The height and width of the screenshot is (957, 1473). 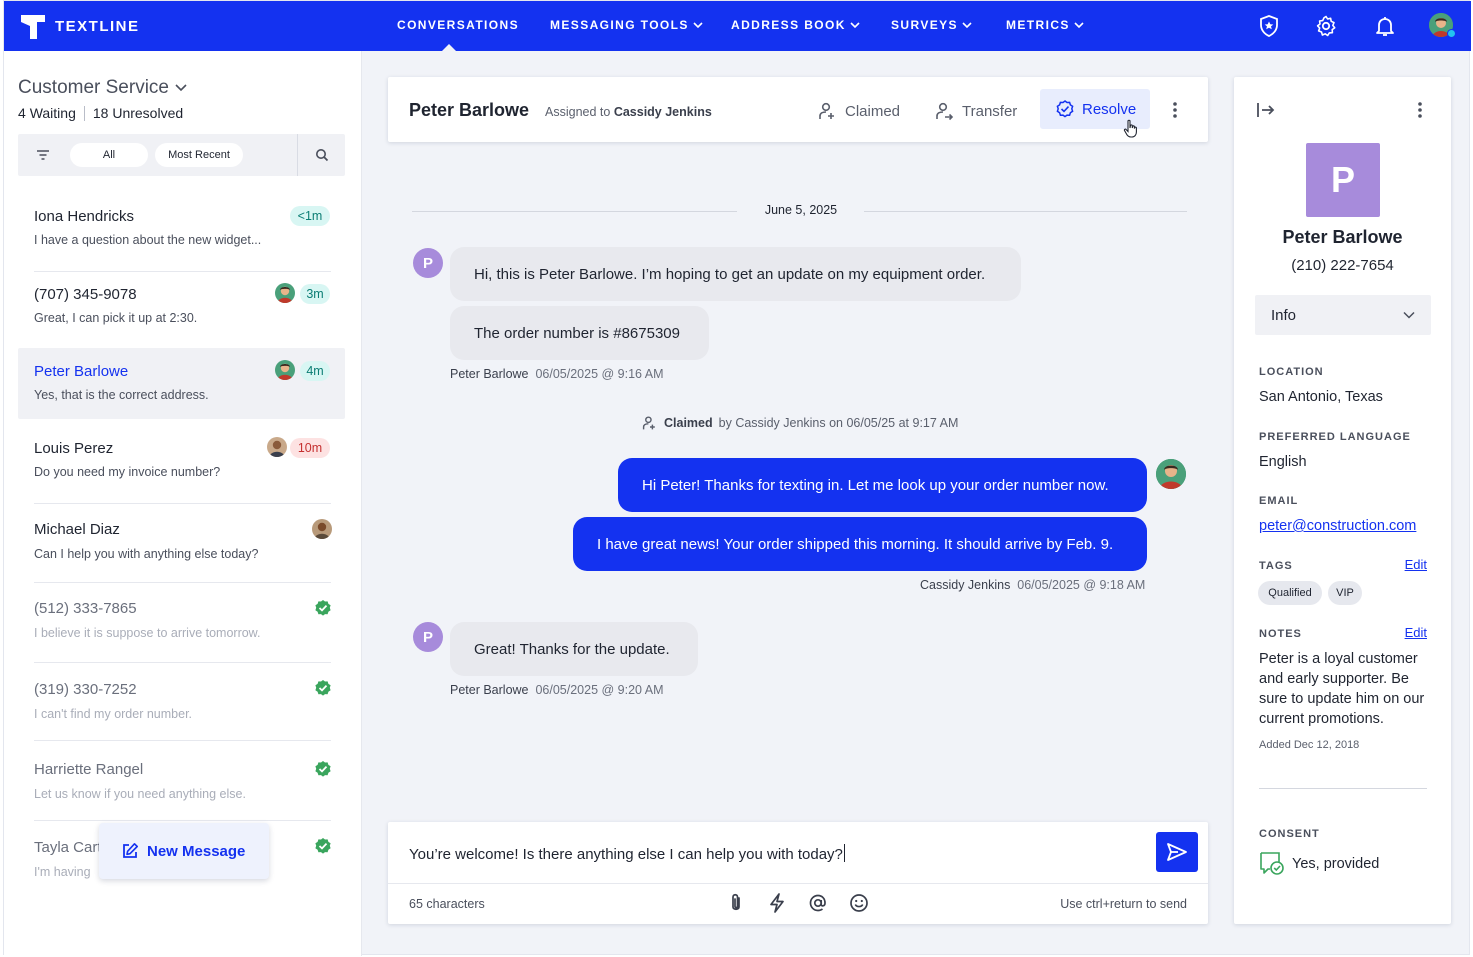 What do you see at coordinates (599, 690) in the screenshot?
I see `message-timestamp: 06/05/2025 @ 9:20 AM` at bounding box center [599, 690].